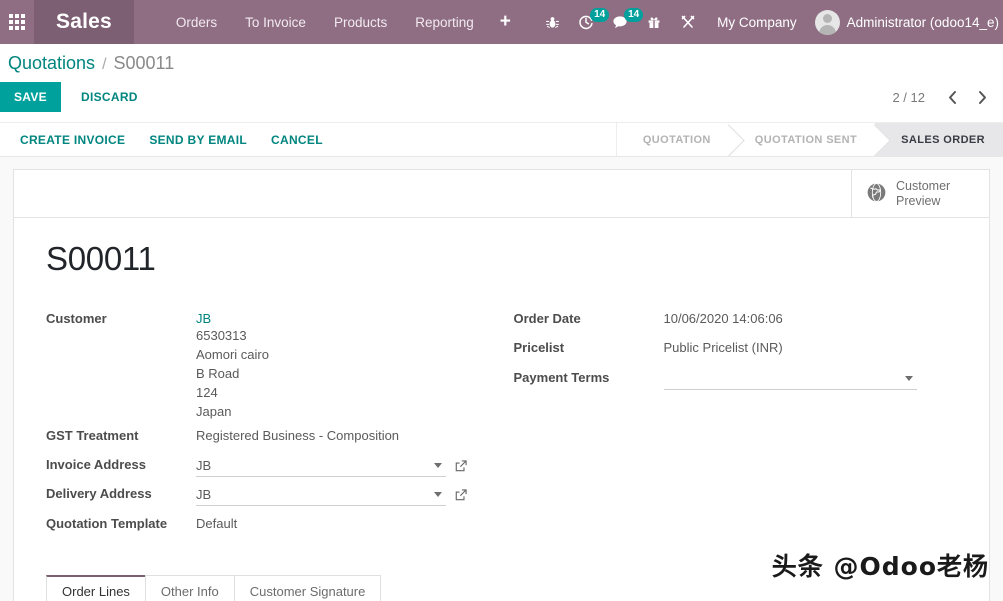 The image size is (1003, 601). I want to click on send-by-email-button: SEND BY EMAIL, so click(198, 140).